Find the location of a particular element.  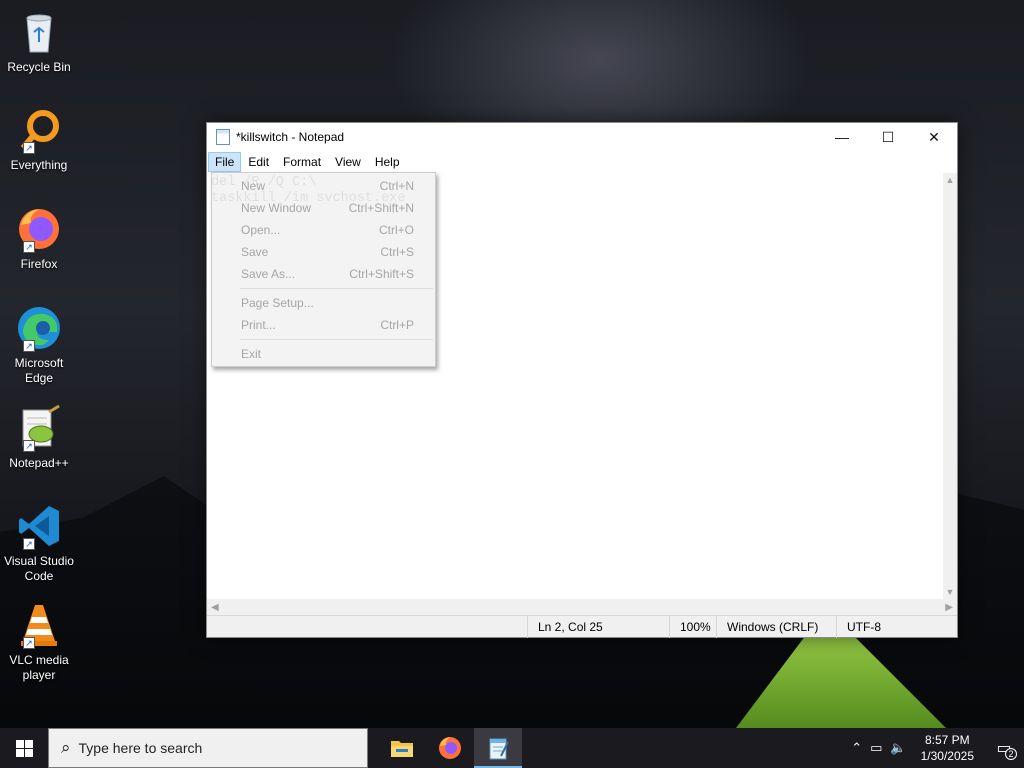

taskbar-search: ⌕ Type here to search is located at coordinates (208, 748).